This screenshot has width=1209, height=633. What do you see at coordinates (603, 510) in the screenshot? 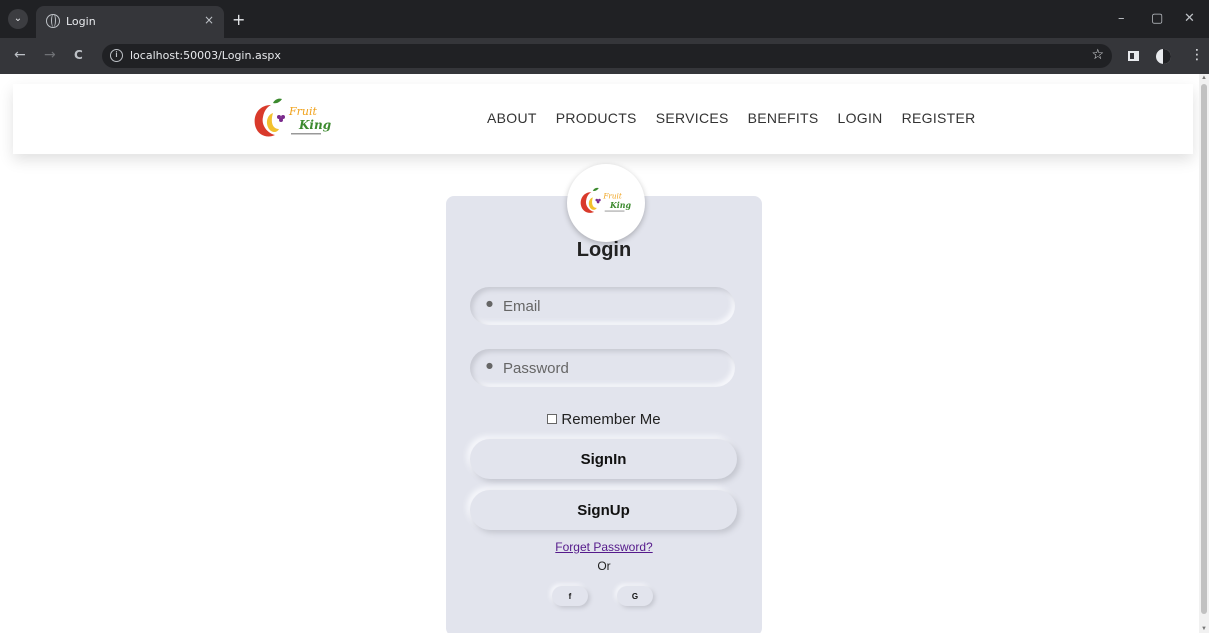
I see `signup-button: SignUp` at bounding box center [603, 510].